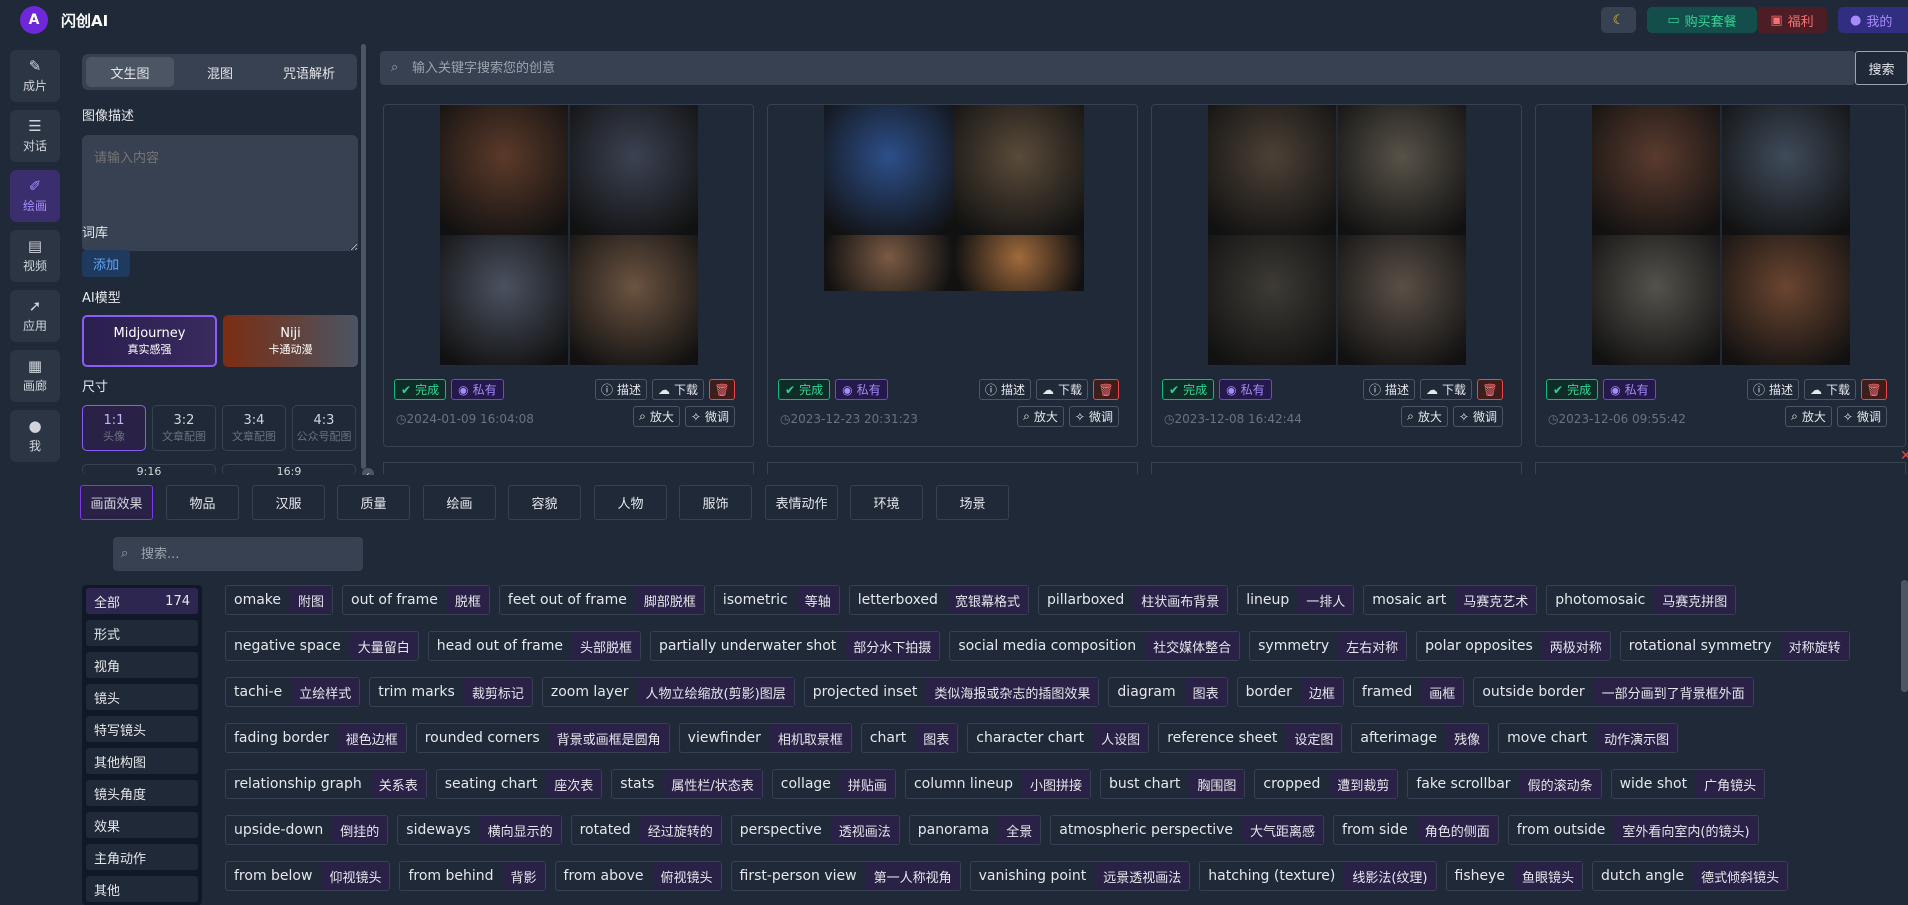  Describe the element at coordinates (35, 256) in the screenshot. I see `nav-item: ▤ 视频` at that location.